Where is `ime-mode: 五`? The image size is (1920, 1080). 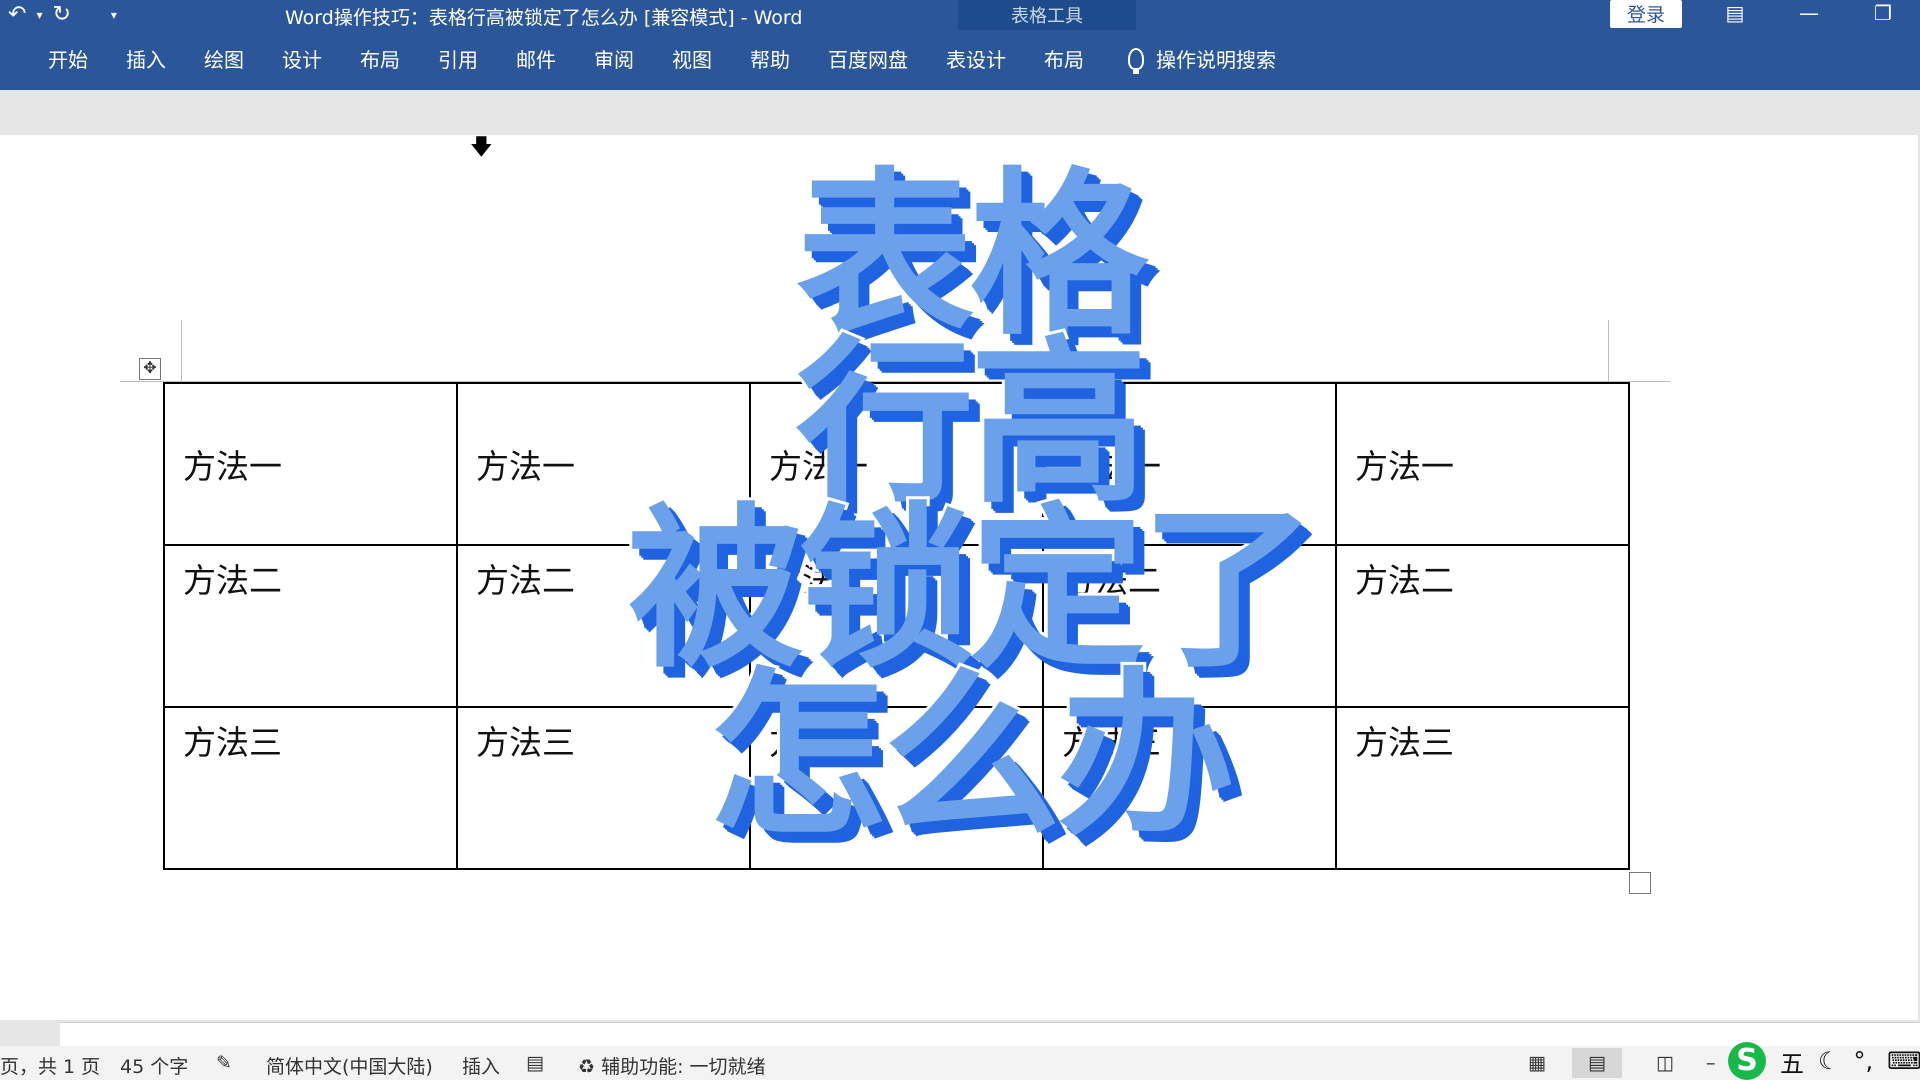
ime-mode: 五 is located at coordinates (1792, 1061).